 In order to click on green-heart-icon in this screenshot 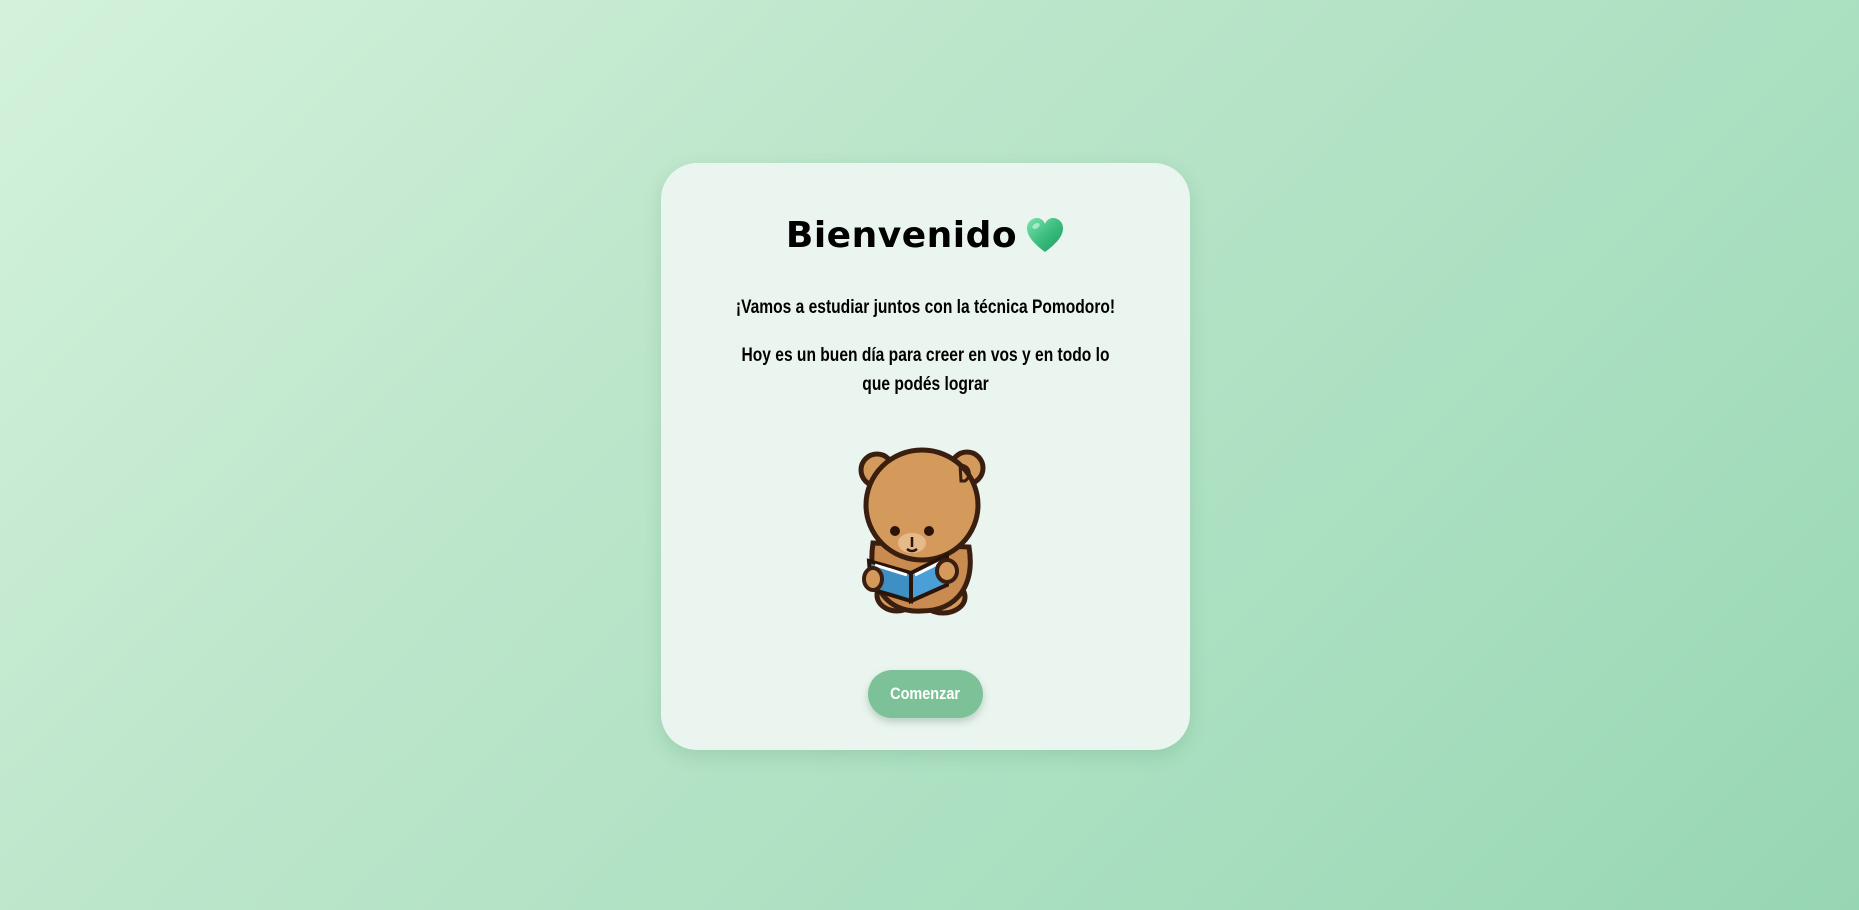, I will do `click(1045, 234)`.